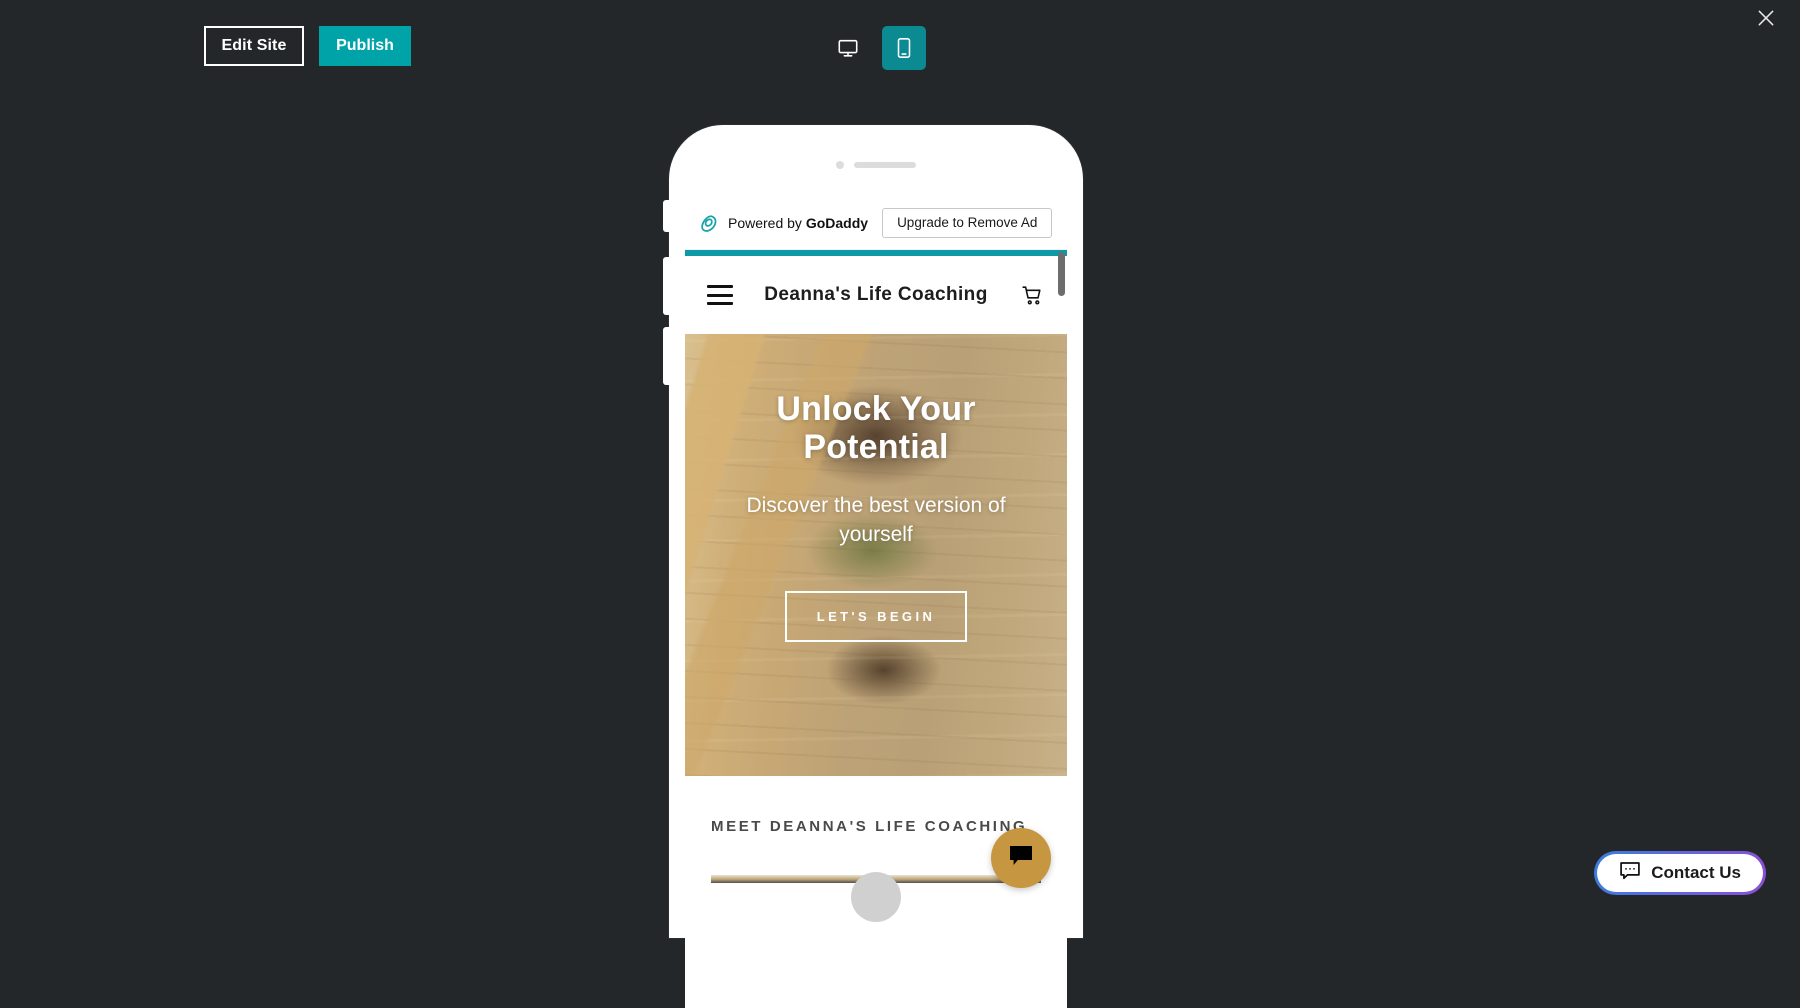 Image resolution: width=1800 pixels, height=1008 pixels. What do you see at coordinates (666, 216) in the screenshot?
I see `phone-silent-switch` at bounding box center [666, 216].